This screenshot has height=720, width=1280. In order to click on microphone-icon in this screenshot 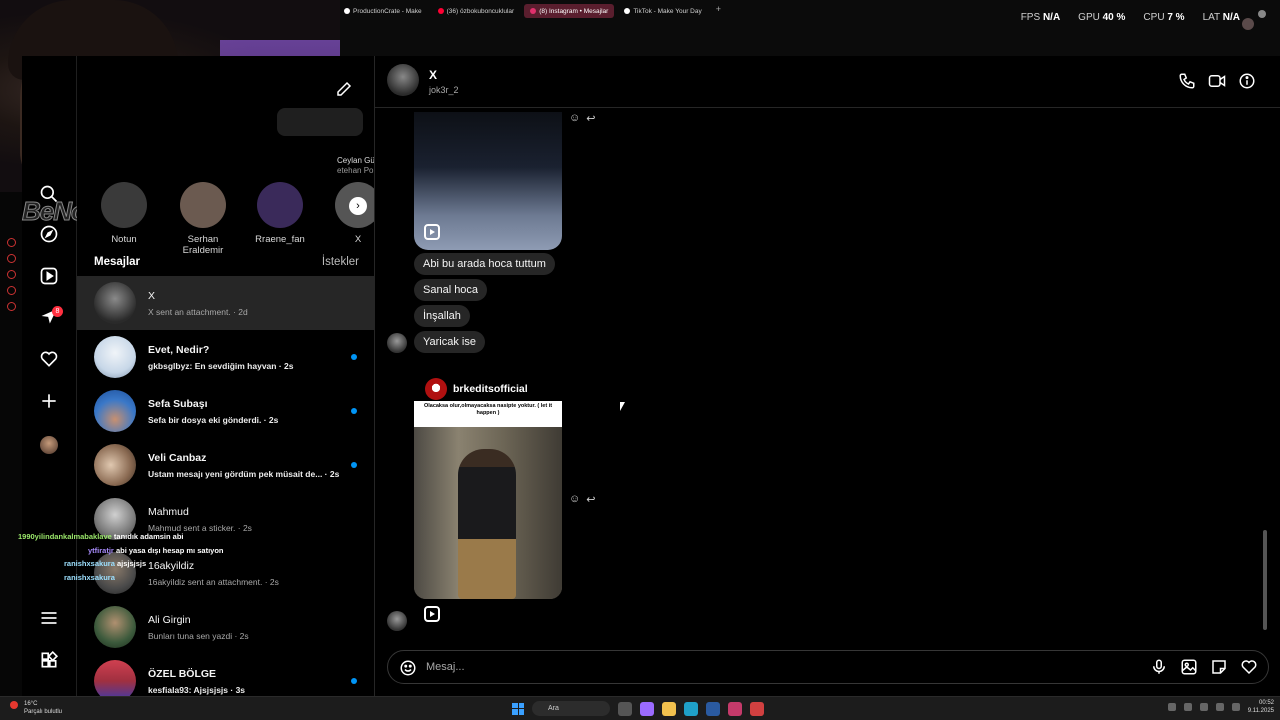, I will do `click(1159, 667)`.